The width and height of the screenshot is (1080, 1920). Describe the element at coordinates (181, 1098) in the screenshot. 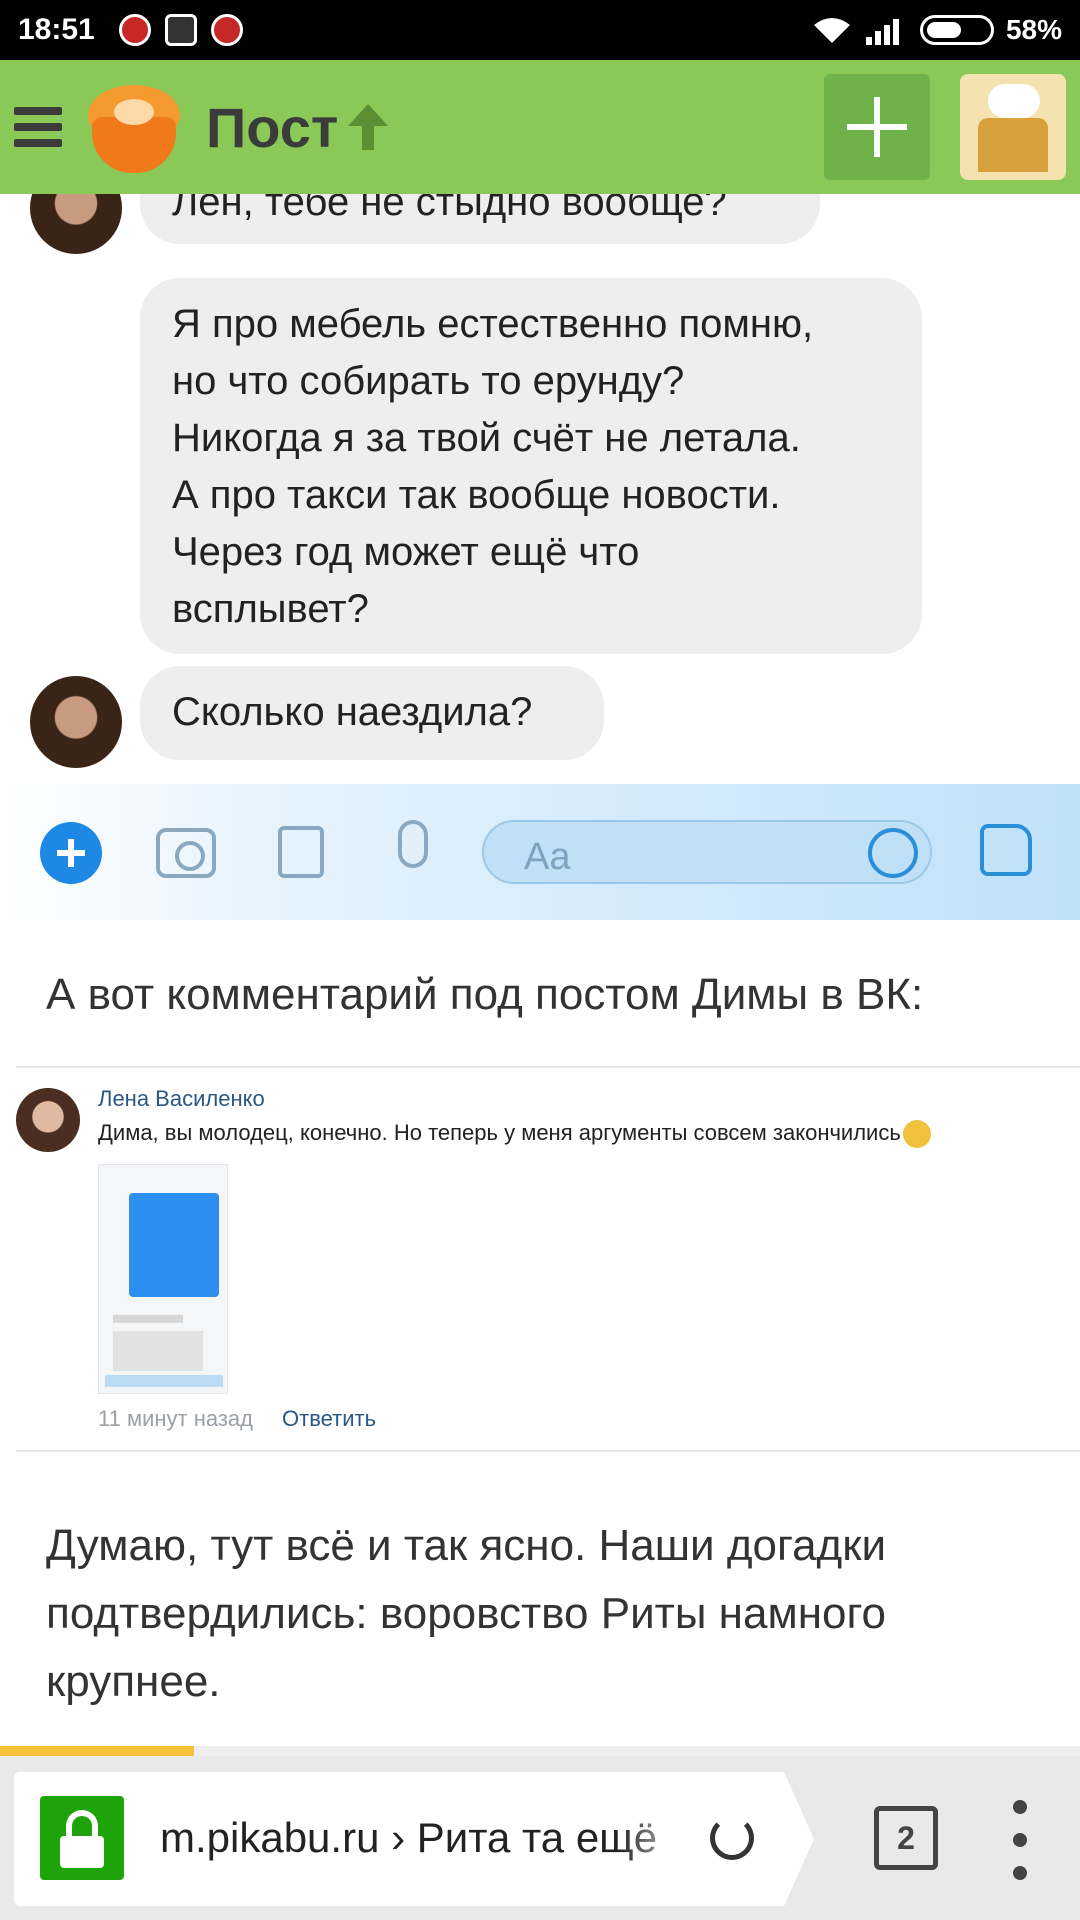

I see `comment-author: Лена Василенко` at that location.